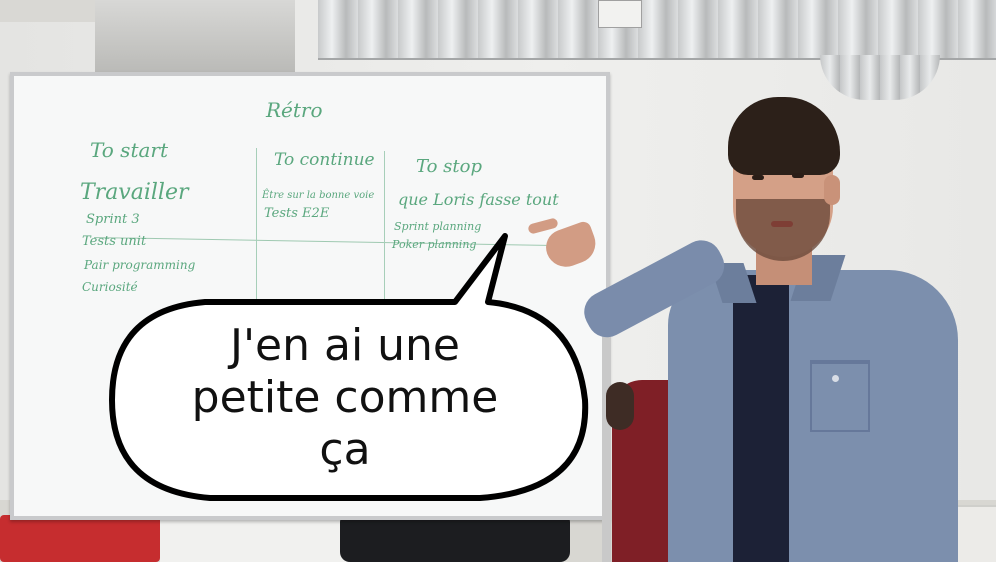 The image size is (996, 562). What do you see at coordinates (758, 177) in the screenshot?
I see `left-eye` at bounding box center [758, 177].